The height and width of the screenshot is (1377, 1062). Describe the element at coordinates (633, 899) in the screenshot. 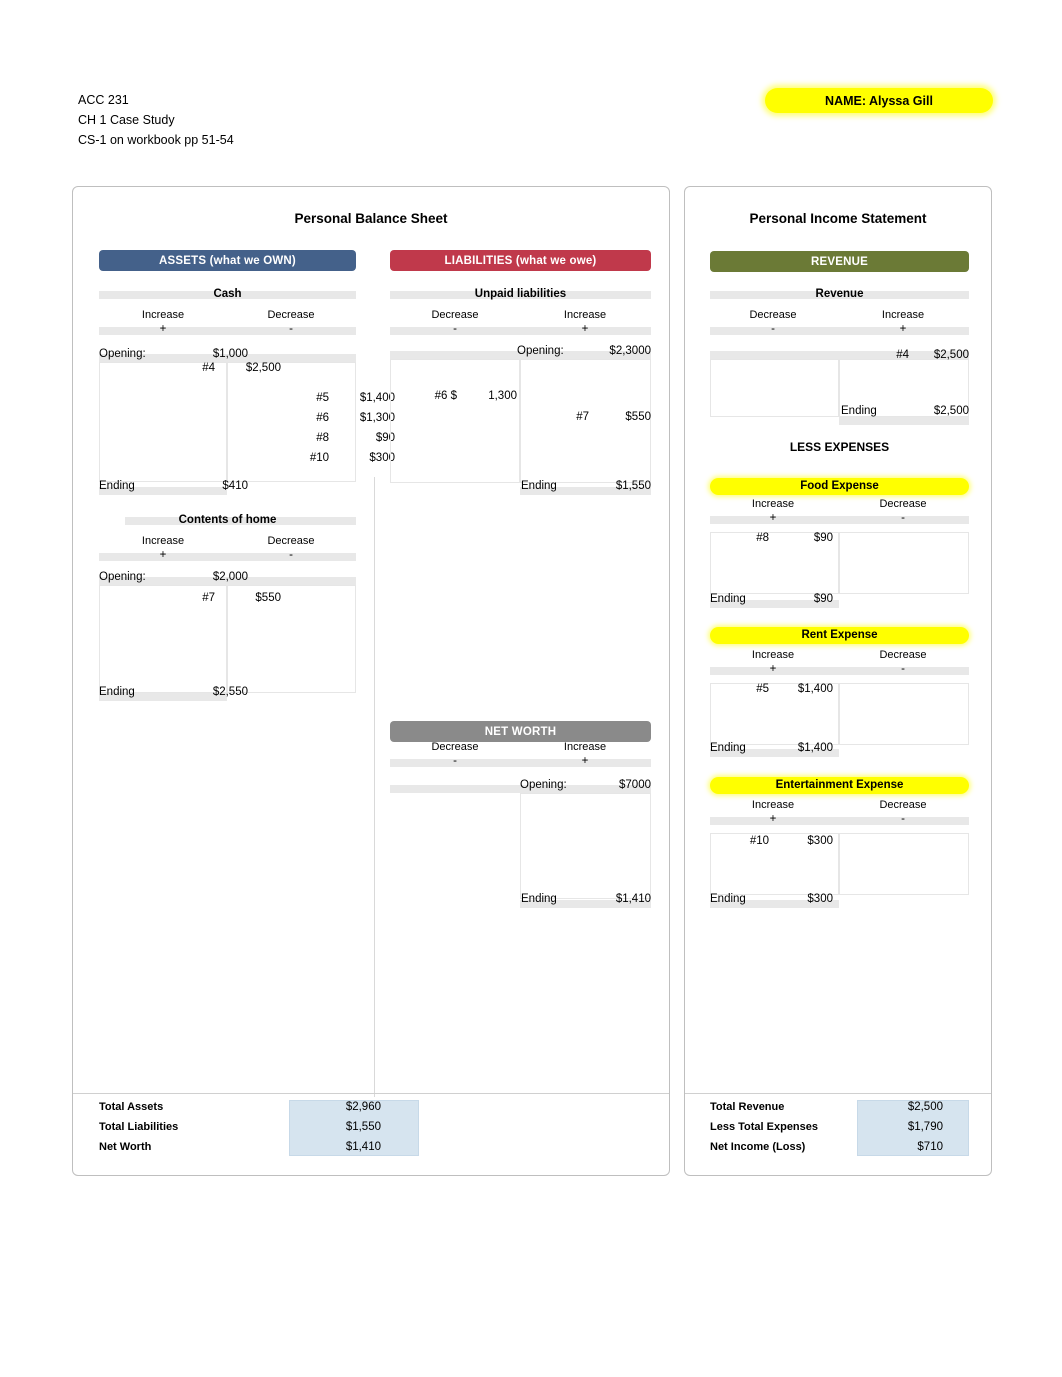

I see `networth-ending-value: $1,410` at that location.